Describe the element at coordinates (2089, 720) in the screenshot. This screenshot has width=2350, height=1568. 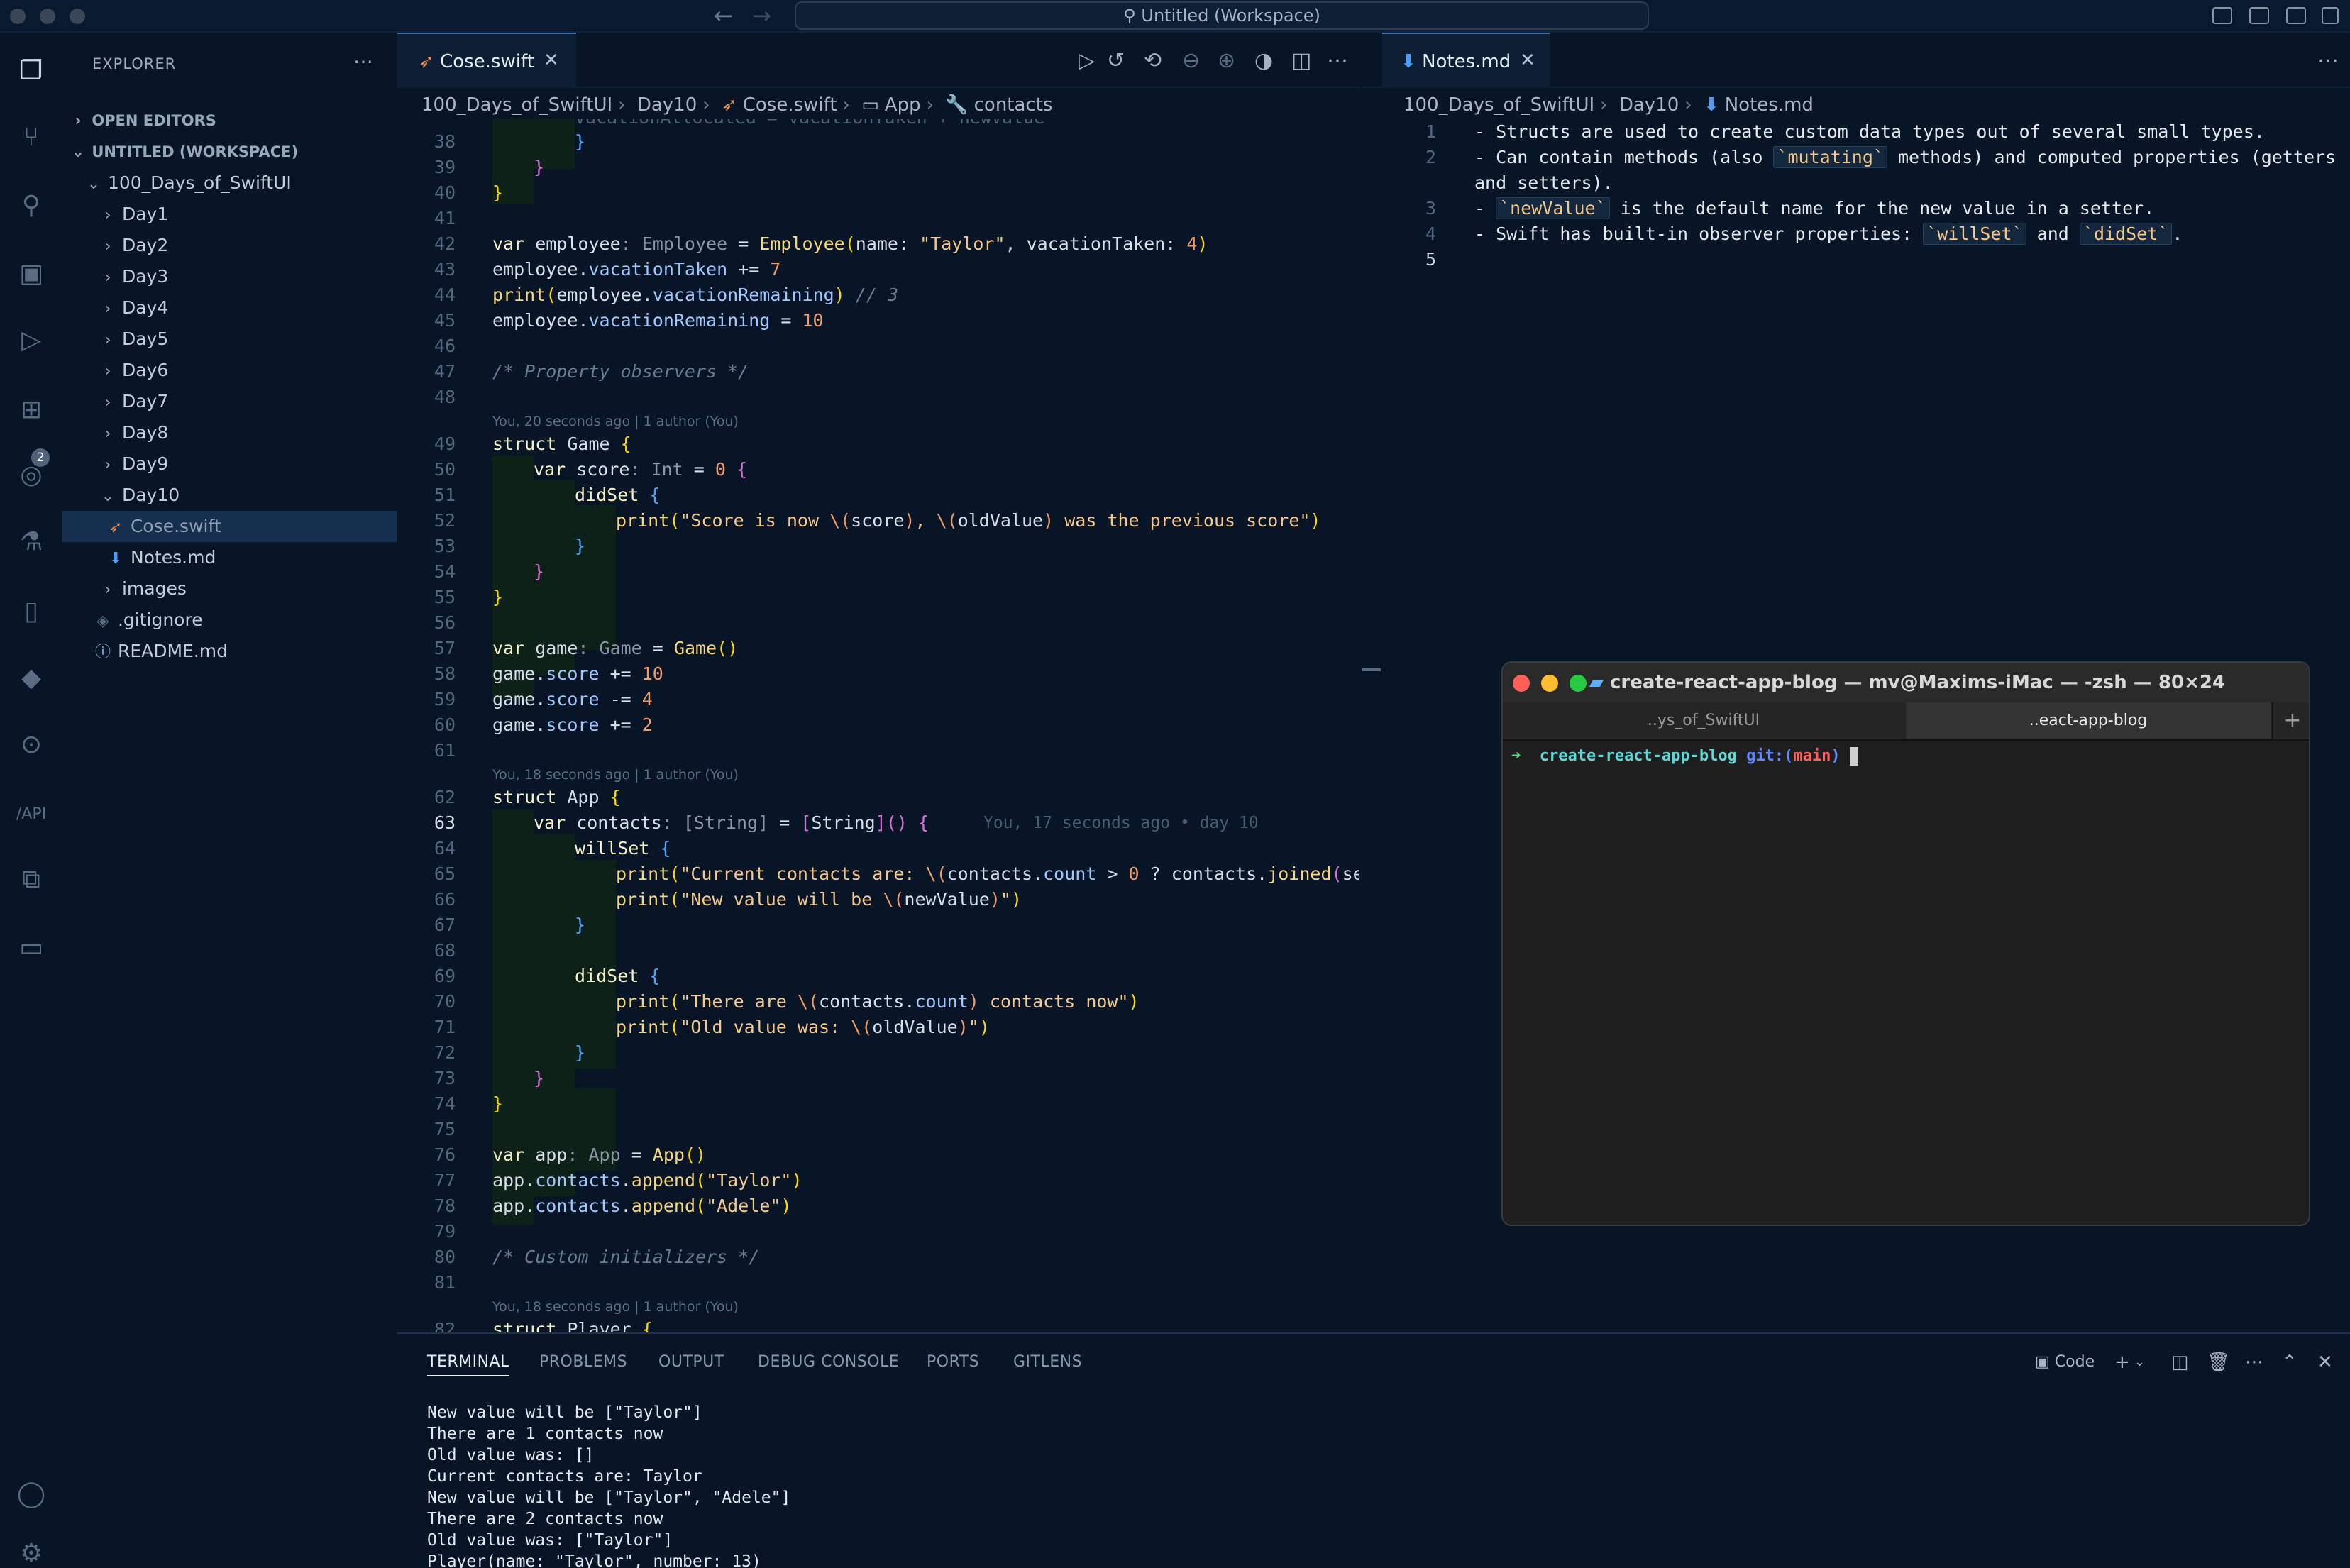
I see `terminal-tab-active: ..eact-app-blog` at that location.